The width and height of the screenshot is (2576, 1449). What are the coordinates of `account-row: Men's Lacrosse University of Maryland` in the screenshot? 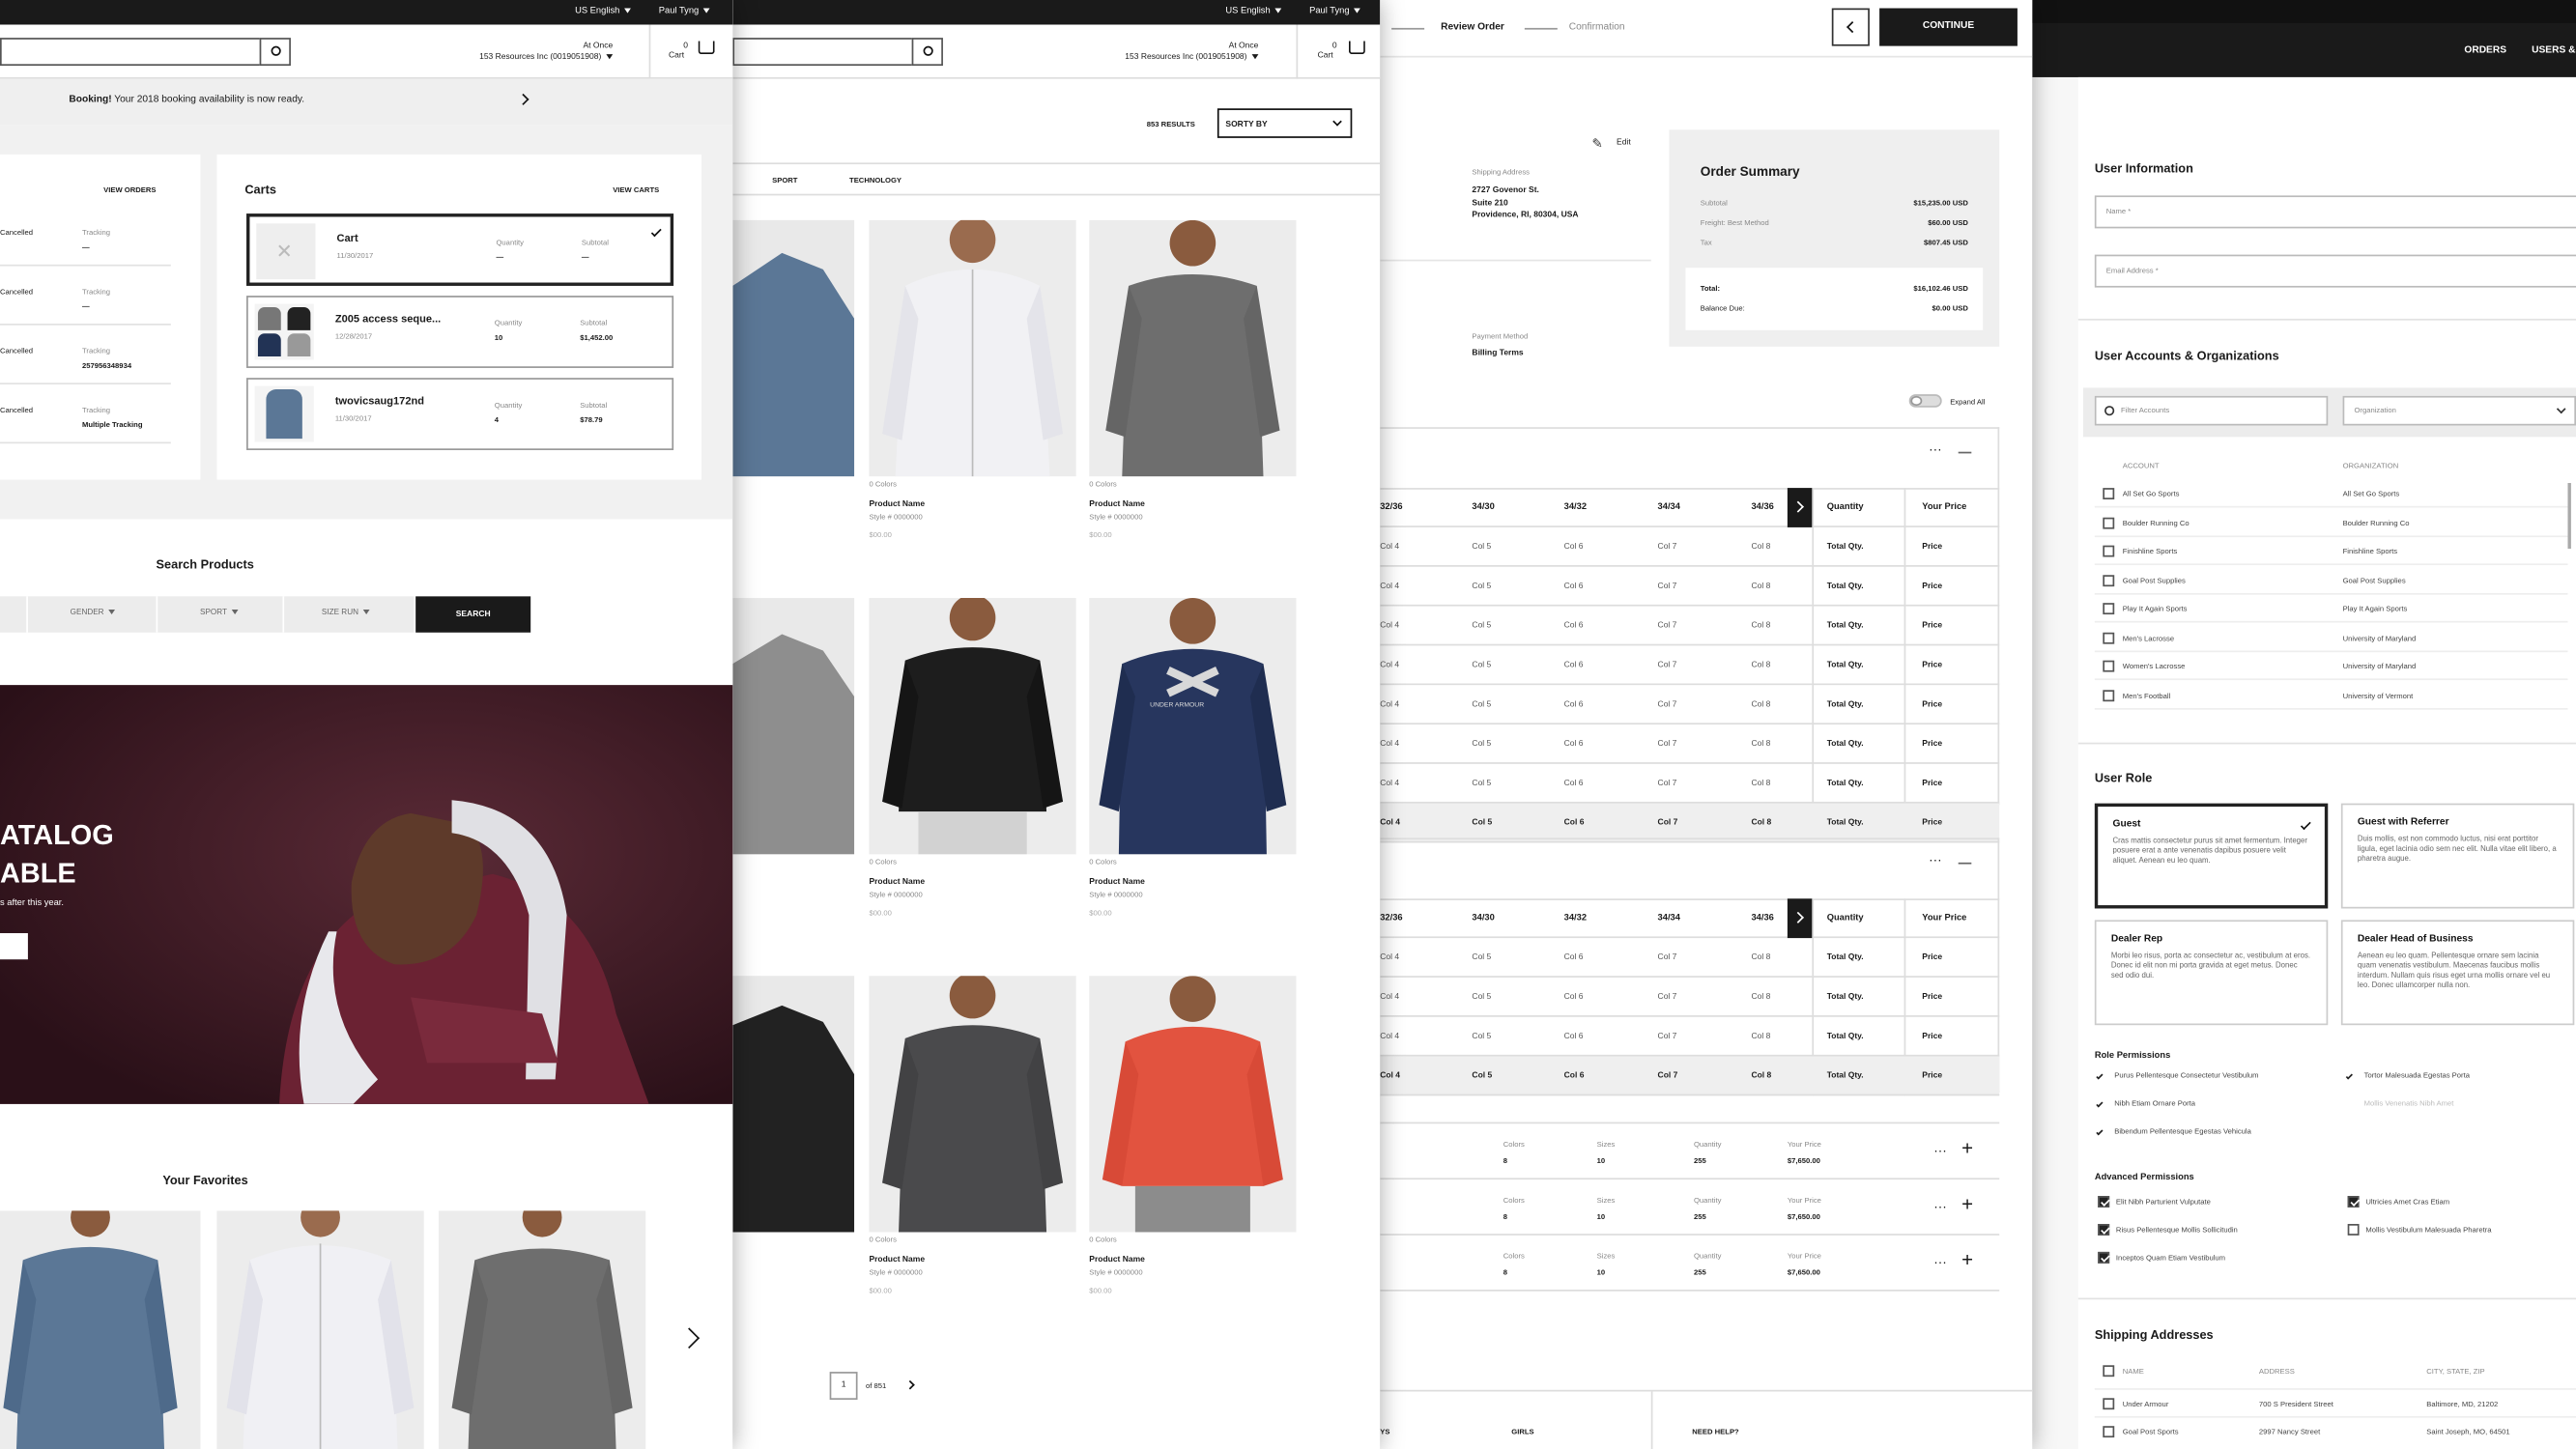 It's located at (2331, 637).